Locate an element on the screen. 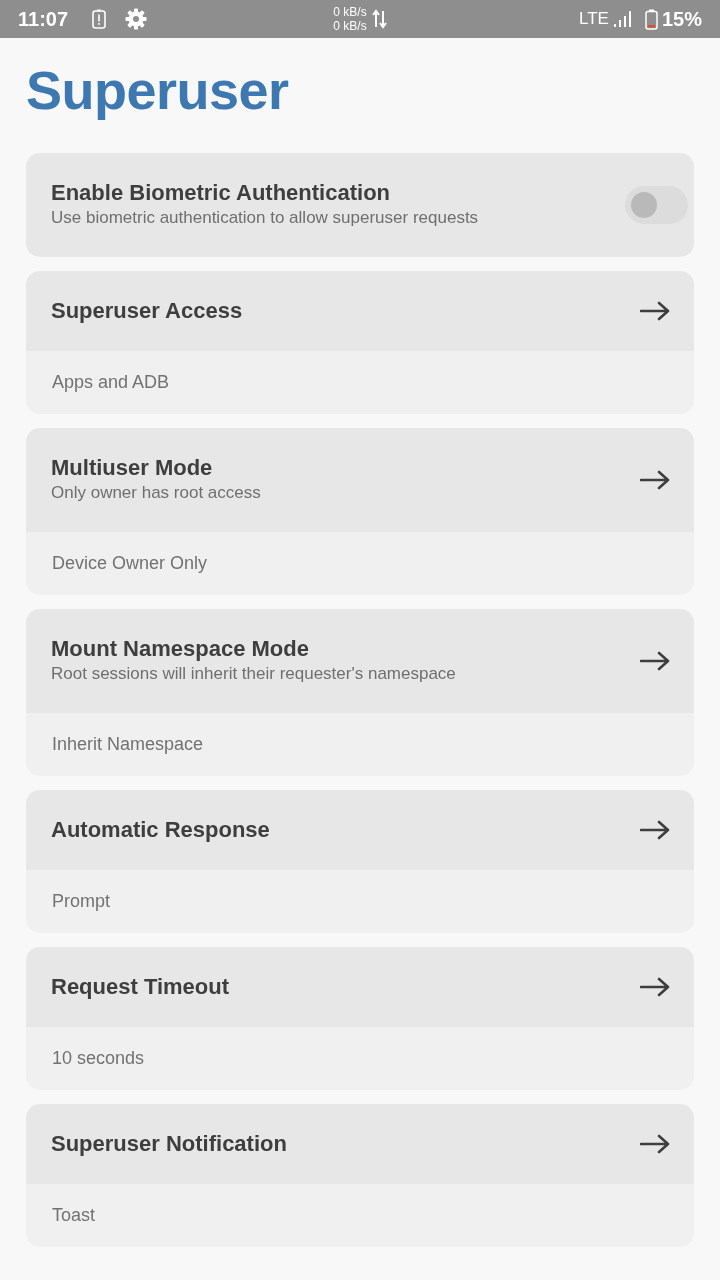 This screenshot has width=720, height=1280. setting-title: Automatic Response is located at coordinates (161, 830).